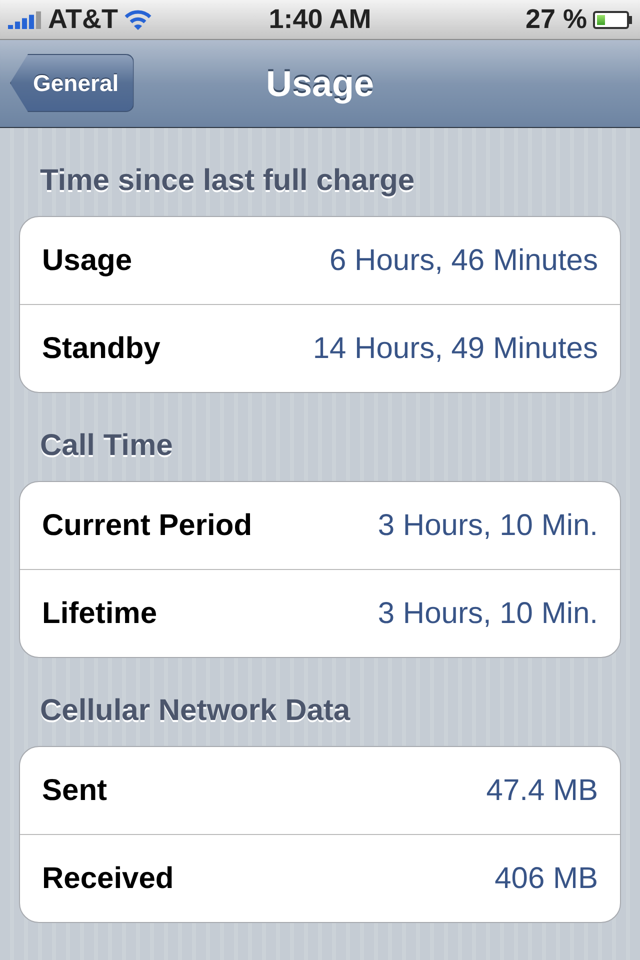  I want to click on section-header: Time since last full charge, so click(227, 181).